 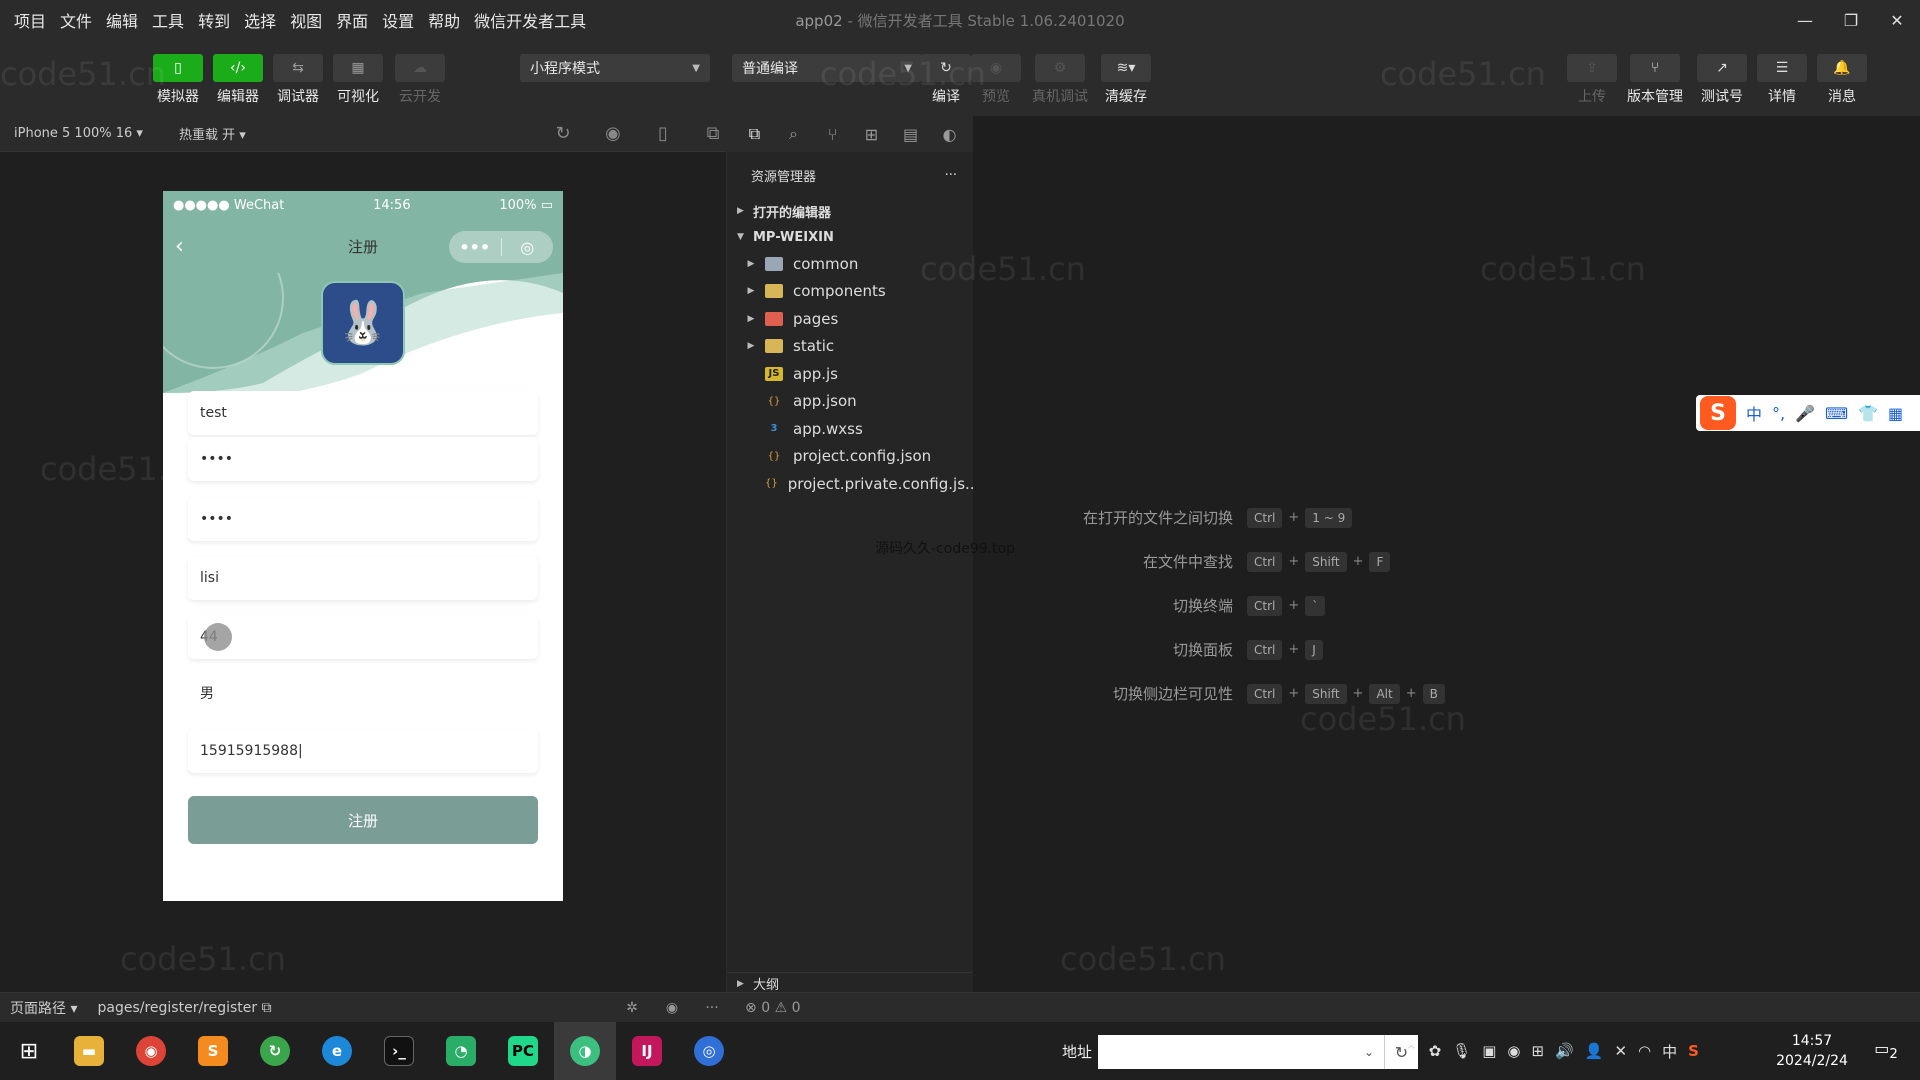 I want to click on bug-icon: ✲, so click(x=632, y=1008).